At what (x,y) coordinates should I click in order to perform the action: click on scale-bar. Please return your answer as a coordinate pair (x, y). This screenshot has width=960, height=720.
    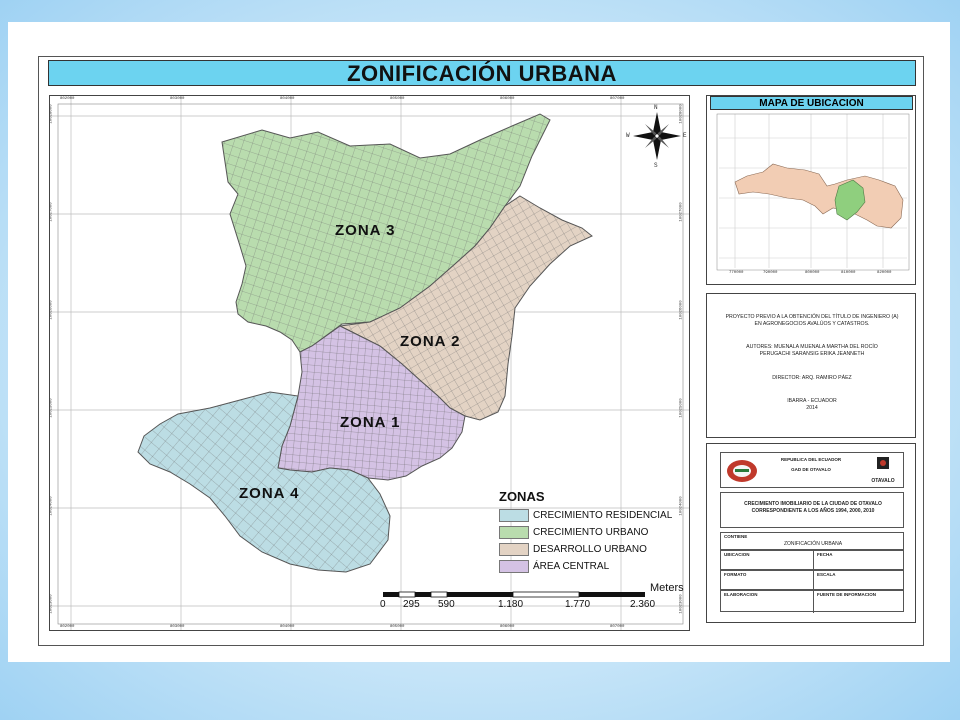
    Looking at the image, I should click on (514, 594).